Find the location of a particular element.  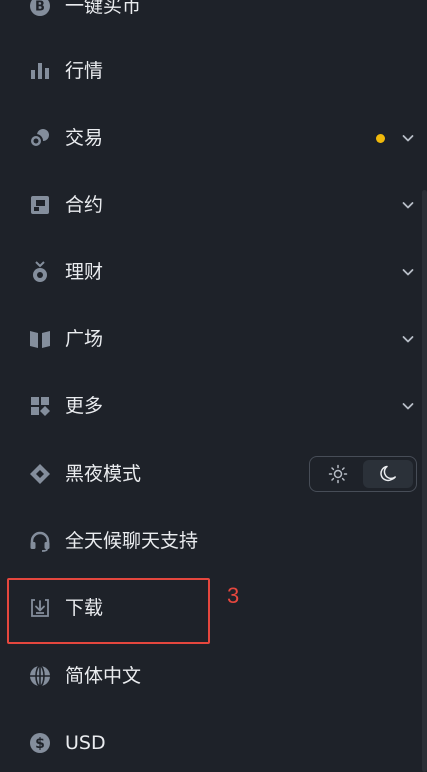

diamond-icon is located at coordinates (40, 474).